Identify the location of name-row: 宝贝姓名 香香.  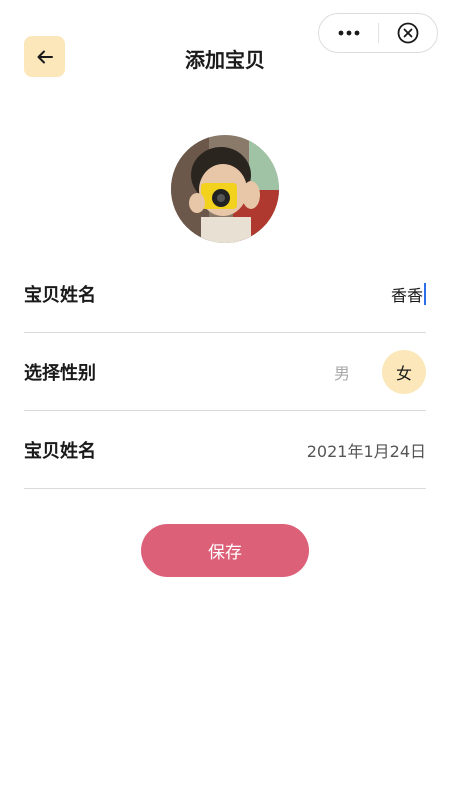
(225, 294).